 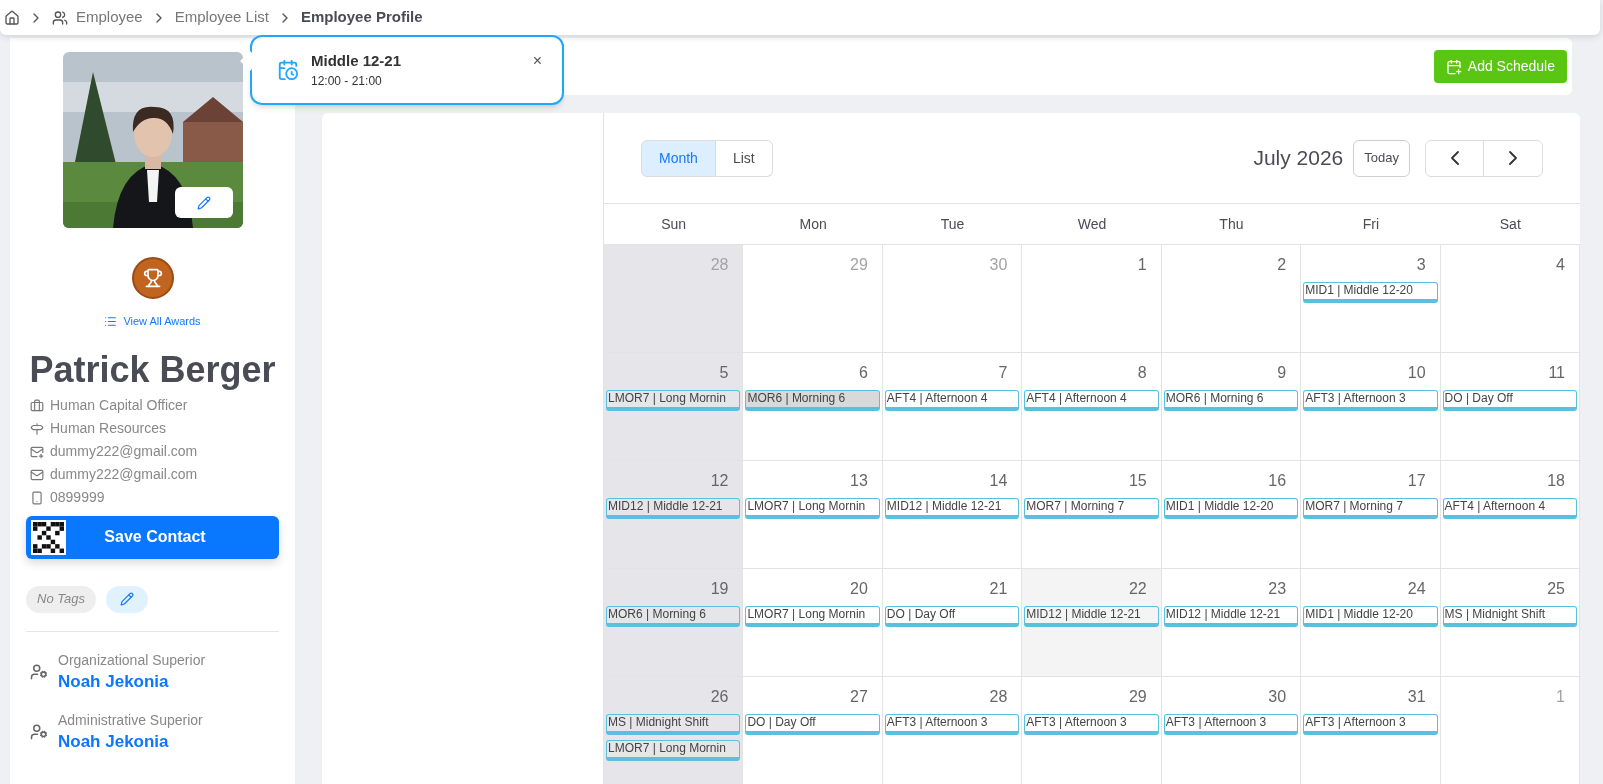 What do you see at coordinates (37, 405) in the screenshot?
I see `job-icon` at bounding box center [37, 405].